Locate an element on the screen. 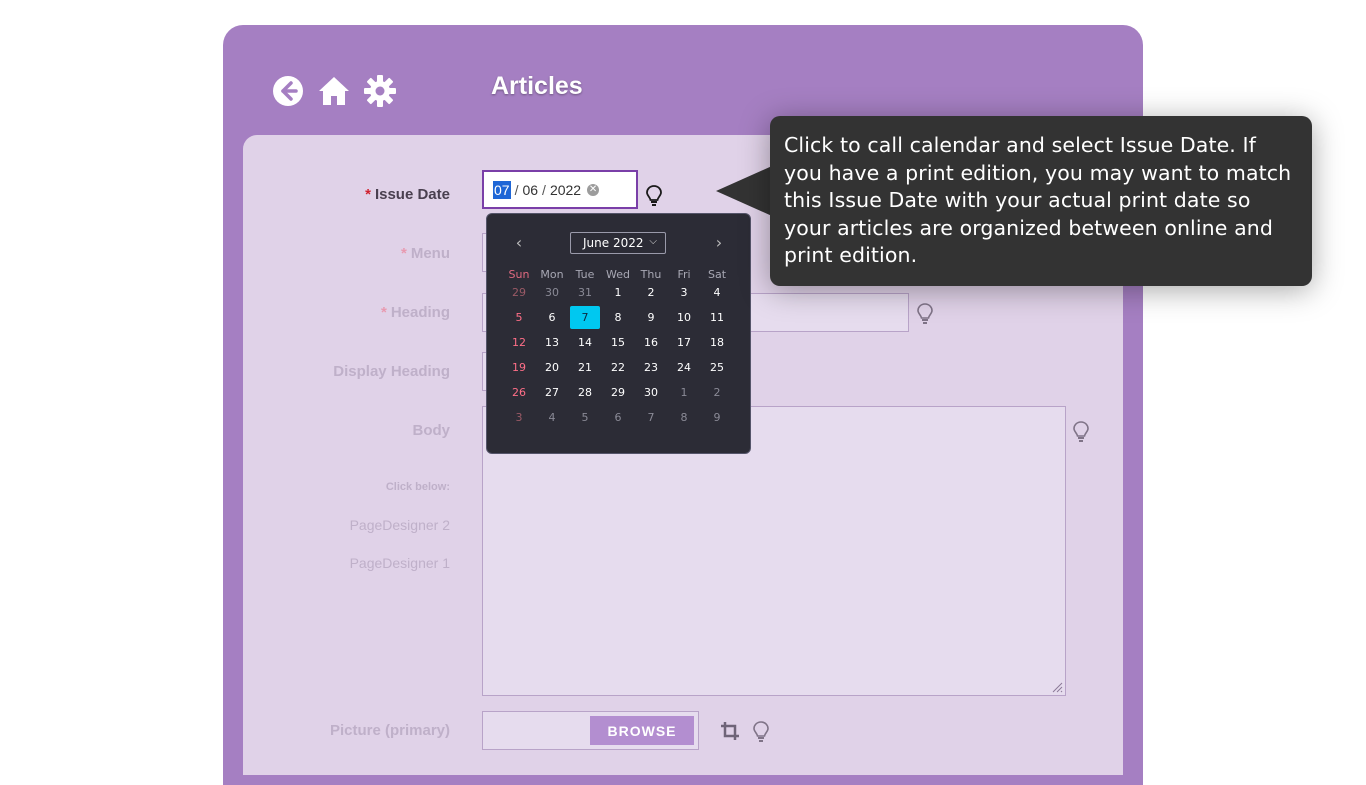 This screenshot has height=785, width=1366. calendar-day: 25 is located at coordinates (717, 367).